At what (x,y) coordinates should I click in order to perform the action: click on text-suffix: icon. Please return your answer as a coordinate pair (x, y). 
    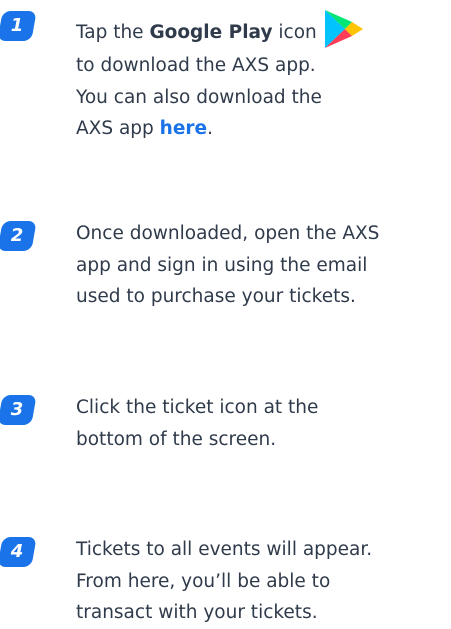
    Looking at the image, I should click on (294, 32).